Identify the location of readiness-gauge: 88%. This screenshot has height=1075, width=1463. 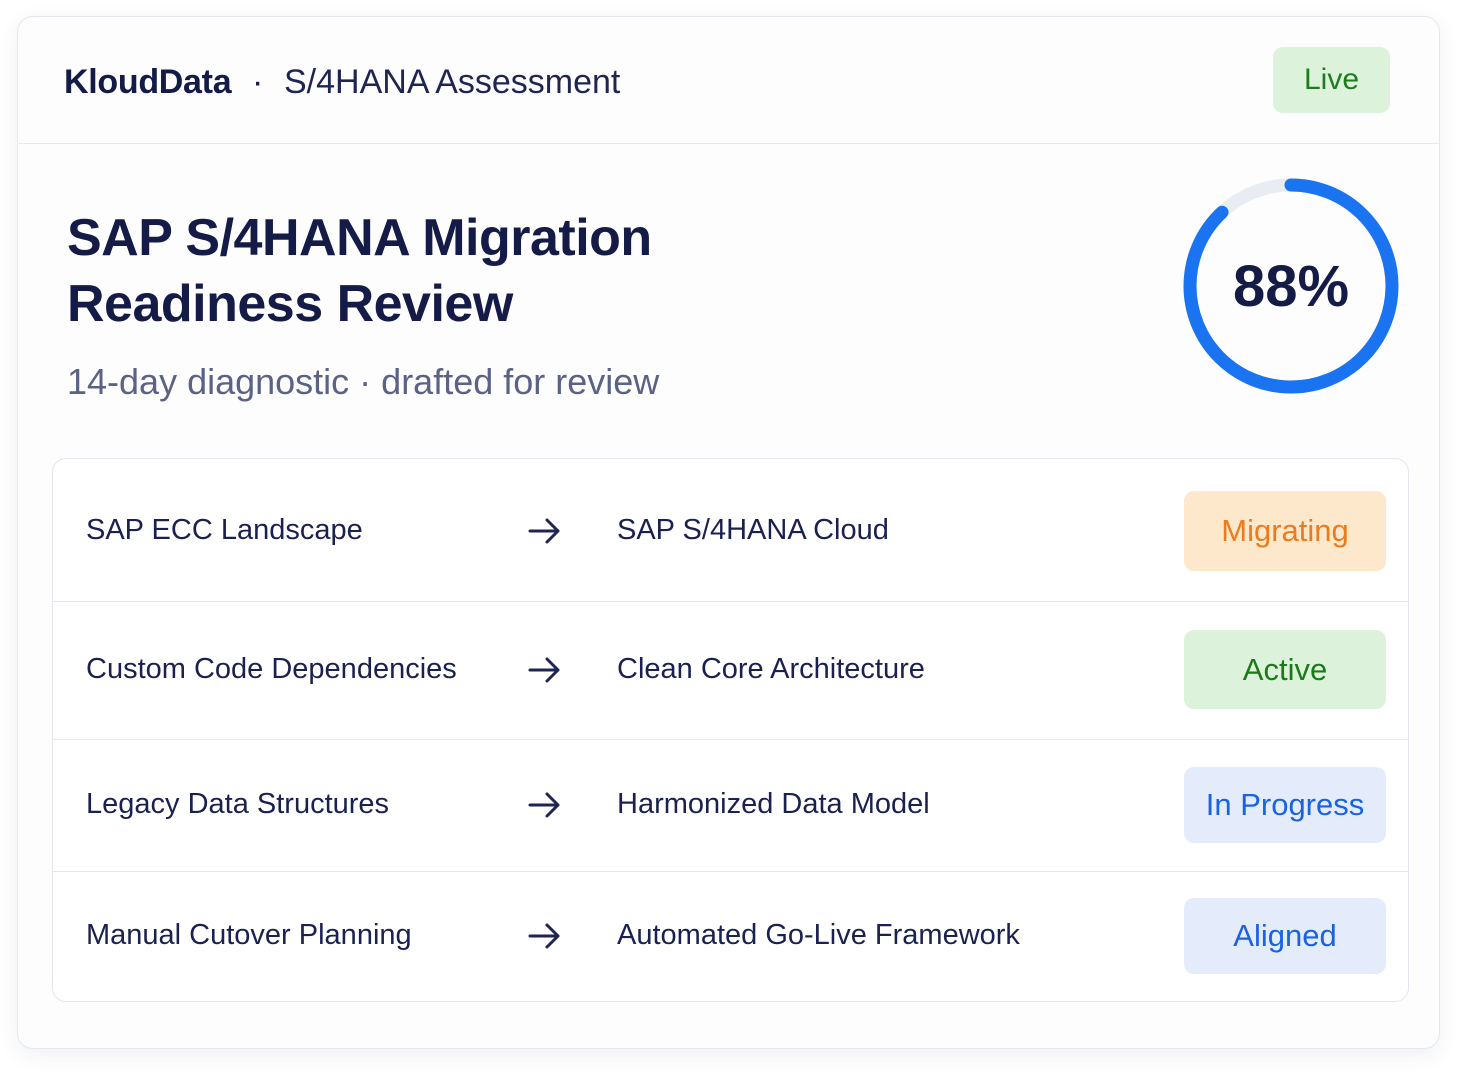
(1291, 286).